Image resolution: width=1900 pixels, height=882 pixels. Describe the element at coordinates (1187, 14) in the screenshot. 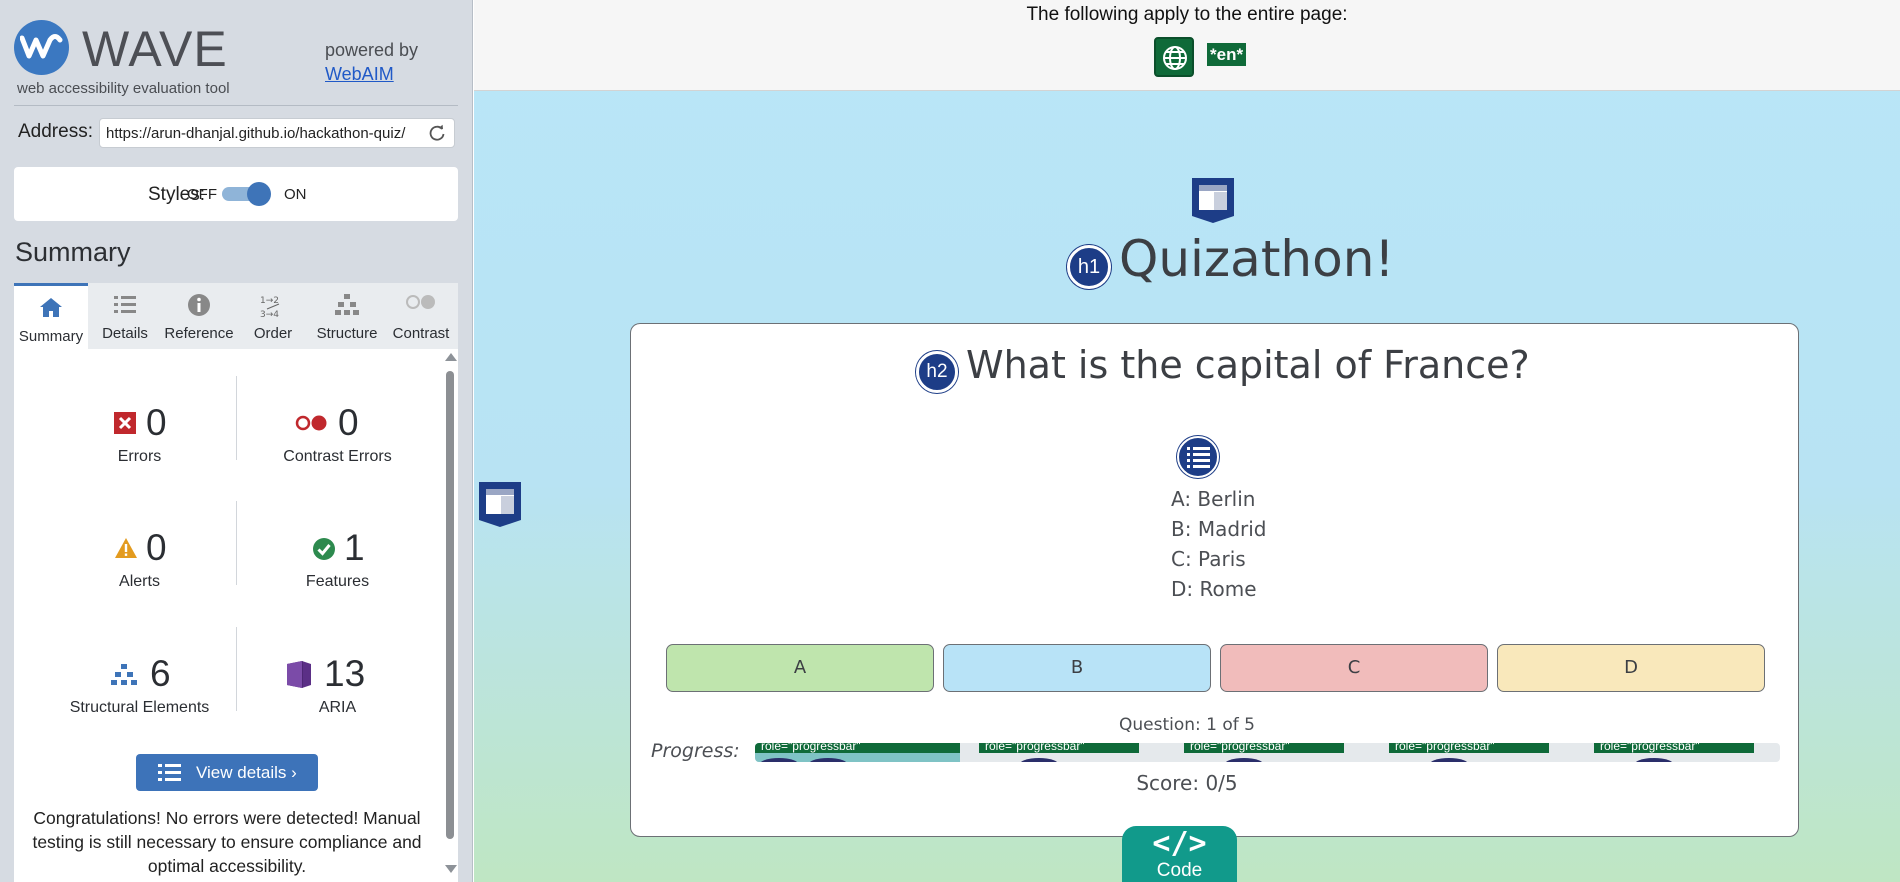

I see `banner-text: The following apply to the entire page:` at that location.